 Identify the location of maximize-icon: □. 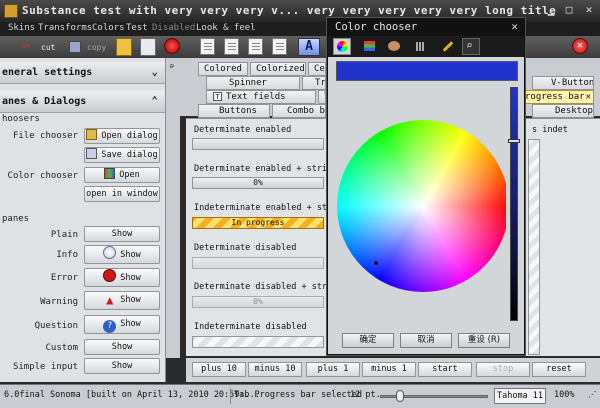
(569, 11).